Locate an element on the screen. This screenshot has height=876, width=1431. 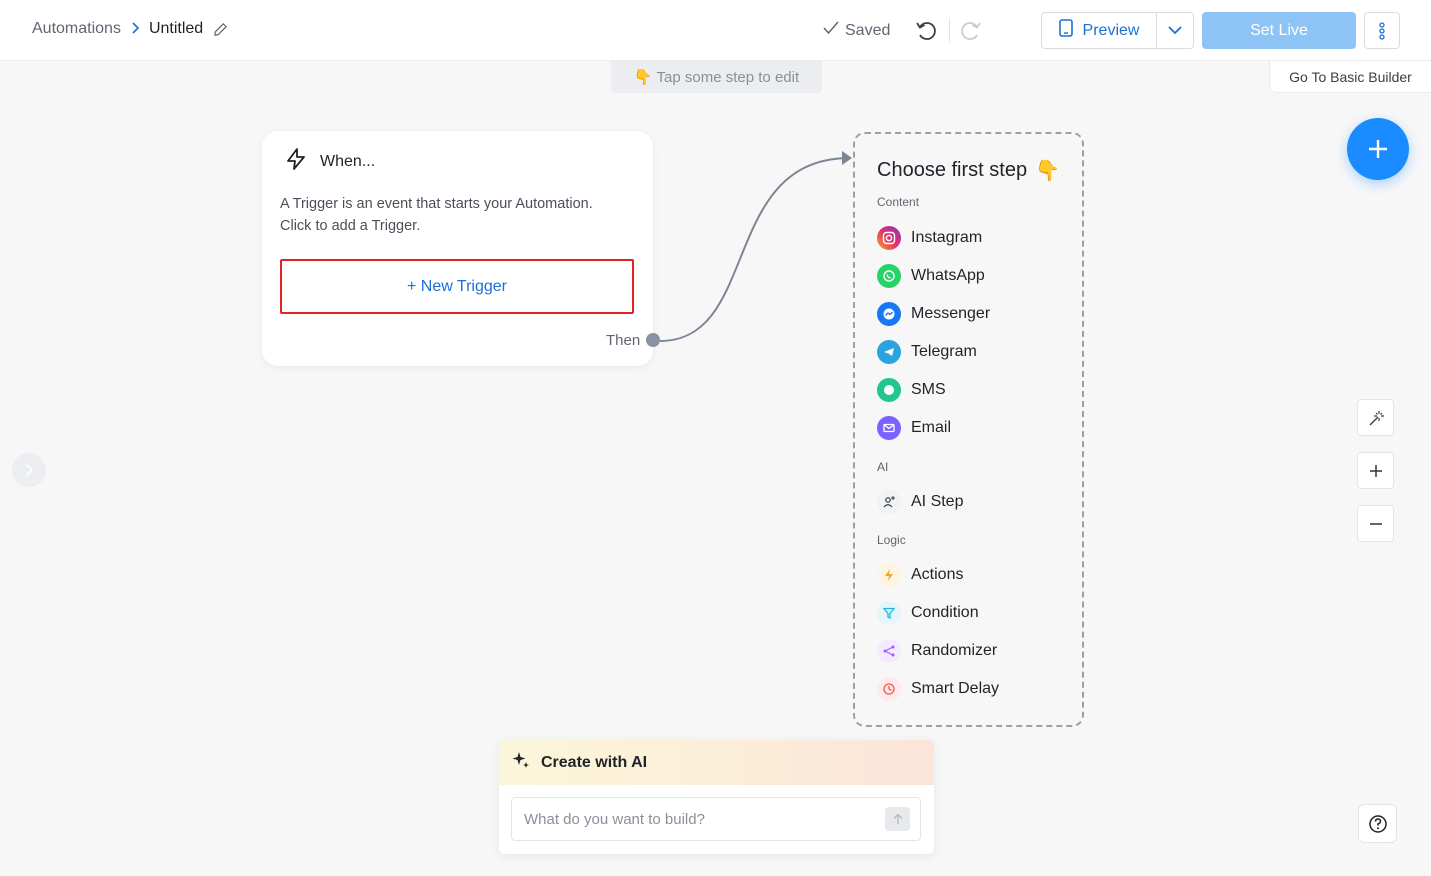
add-step-button is located at coordinates (1378, 149).